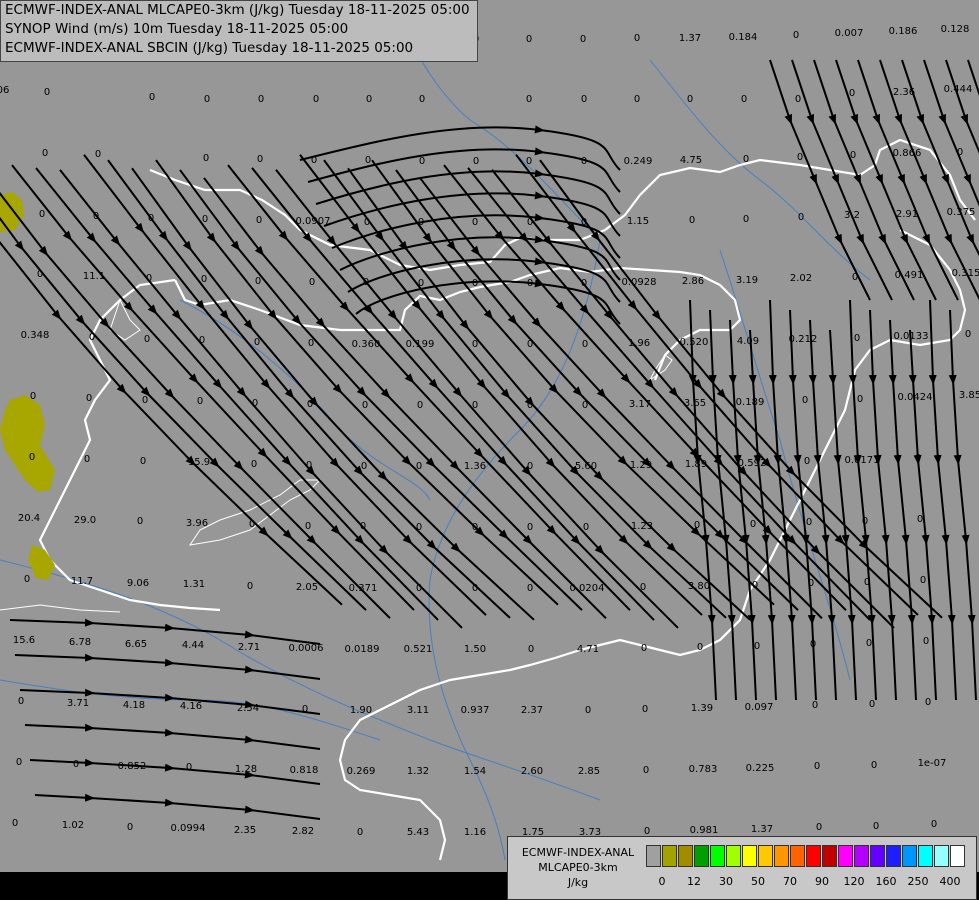 The height and width of the screenshot is (900, 979). I want to click on sbcin-value: 2.05, so click(307, 587).